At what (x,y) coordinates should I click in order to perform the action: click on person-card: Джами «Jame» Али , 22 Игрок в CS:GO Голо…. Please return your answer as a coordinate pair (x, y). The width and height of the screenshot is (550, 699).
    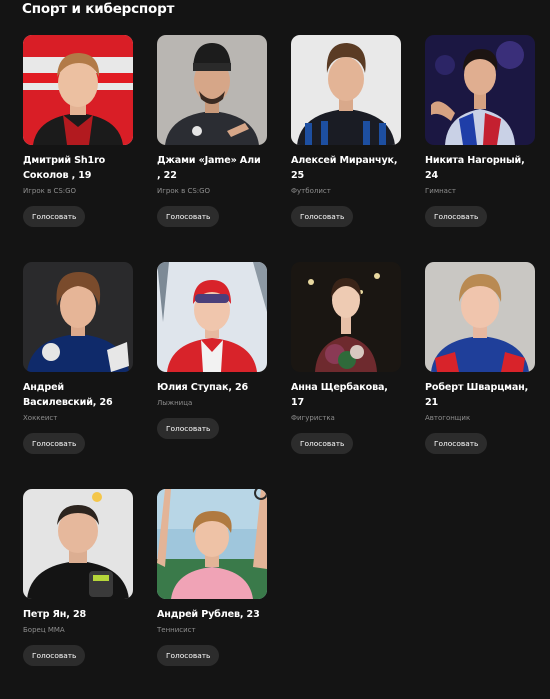
    Looking at the image, I should click on (212, 148).